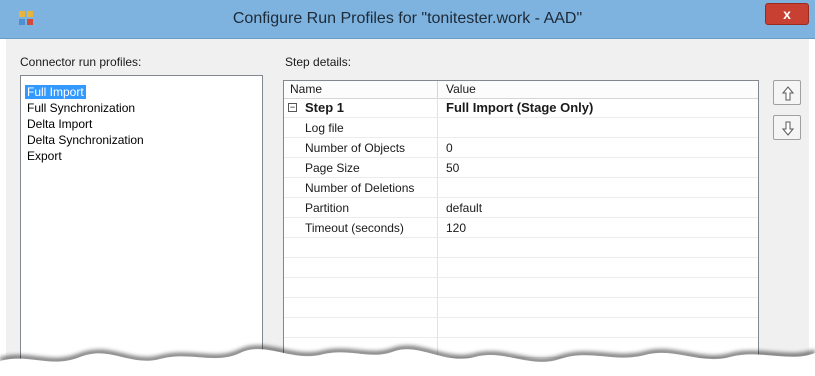 Image resolution: width=815 pixels, height=376 pixels. What do you see at coordinates (407, 360) in the screenshot?
I see `torn-edge-decoration` at bounding box center [407, 360].